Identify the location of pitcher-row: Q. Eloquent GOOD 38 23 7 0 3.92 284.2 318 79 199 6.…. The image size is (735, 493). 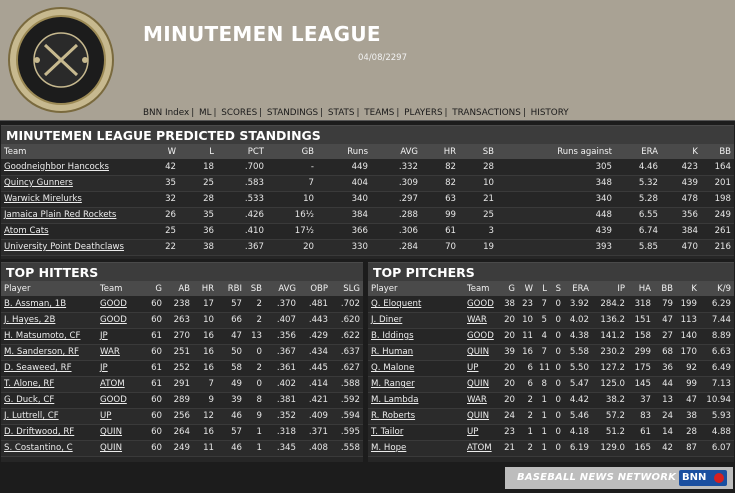
(551, 304).